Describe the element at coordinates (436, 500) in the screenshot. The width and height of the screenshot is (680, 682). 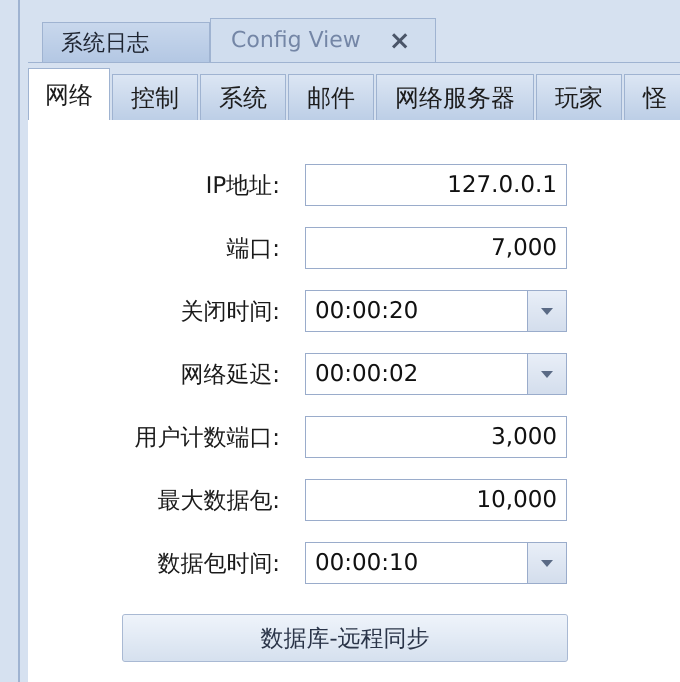
I see `input-field: 10,000` at that location.